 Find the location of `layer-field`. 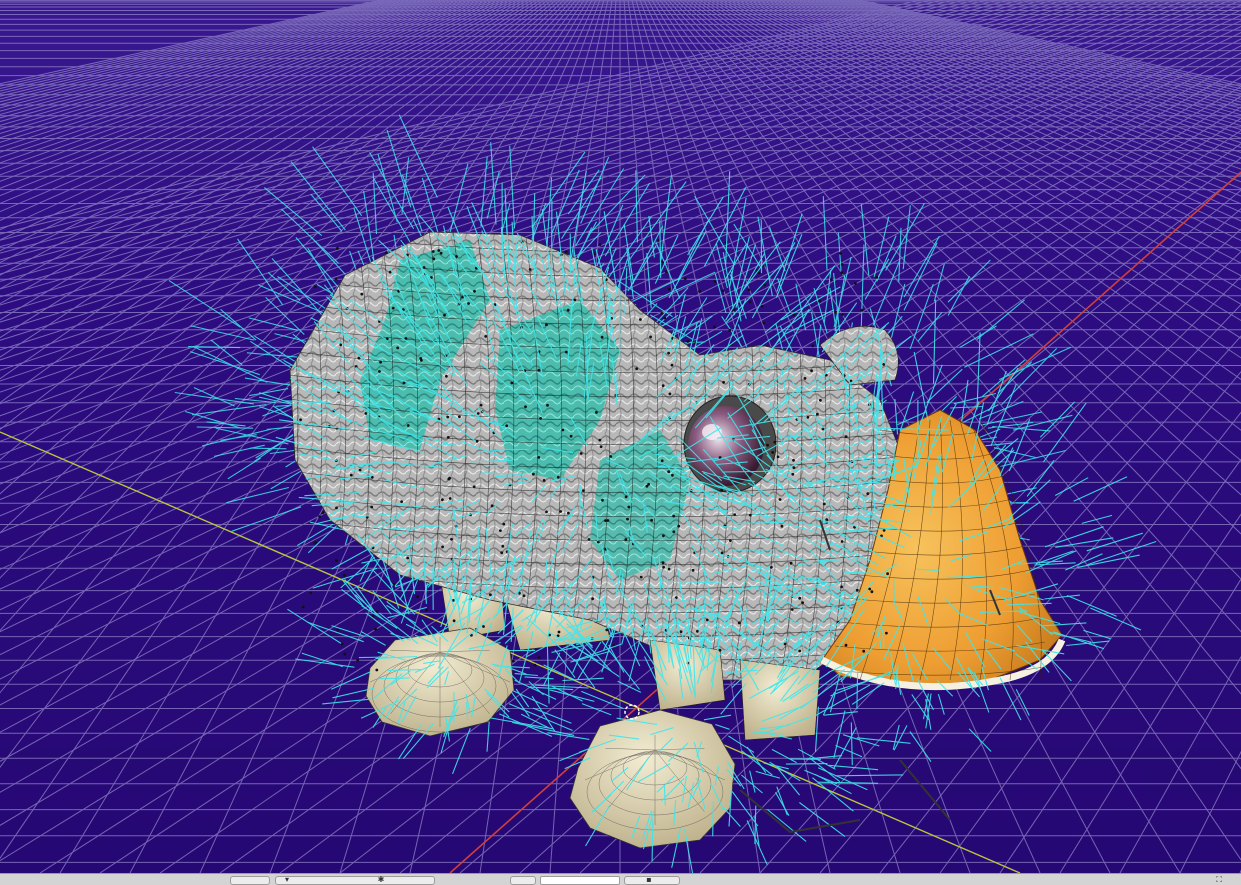

layer-field is located at coordinates (580, 880).